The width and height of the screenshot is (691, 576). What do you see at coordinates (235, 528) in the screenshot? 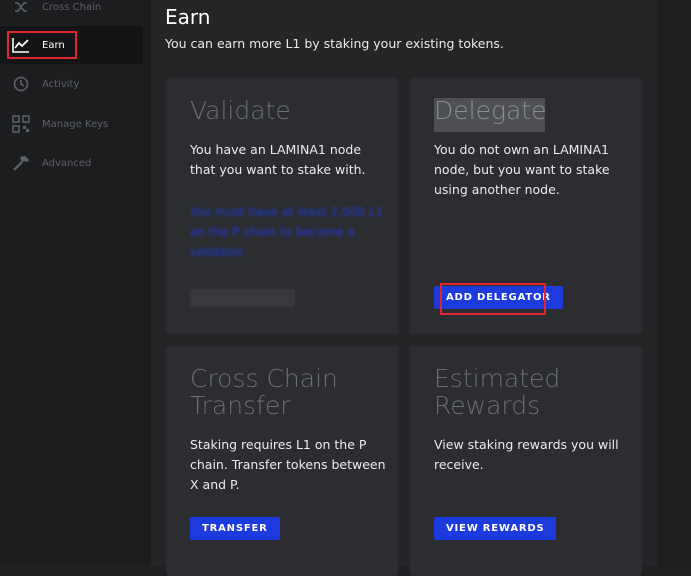
I see `transfer-button: TRANSFER` at bounding box center [235, 528].